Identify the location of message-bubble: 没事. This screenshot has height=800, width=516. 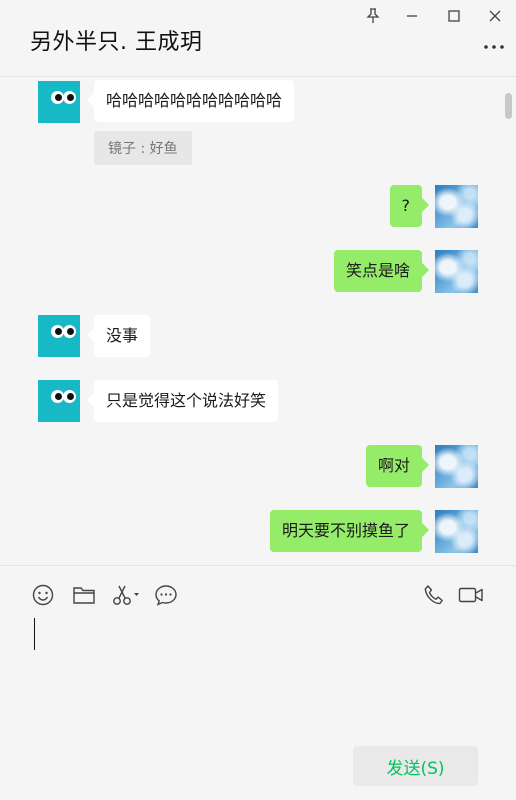
(122, 336).